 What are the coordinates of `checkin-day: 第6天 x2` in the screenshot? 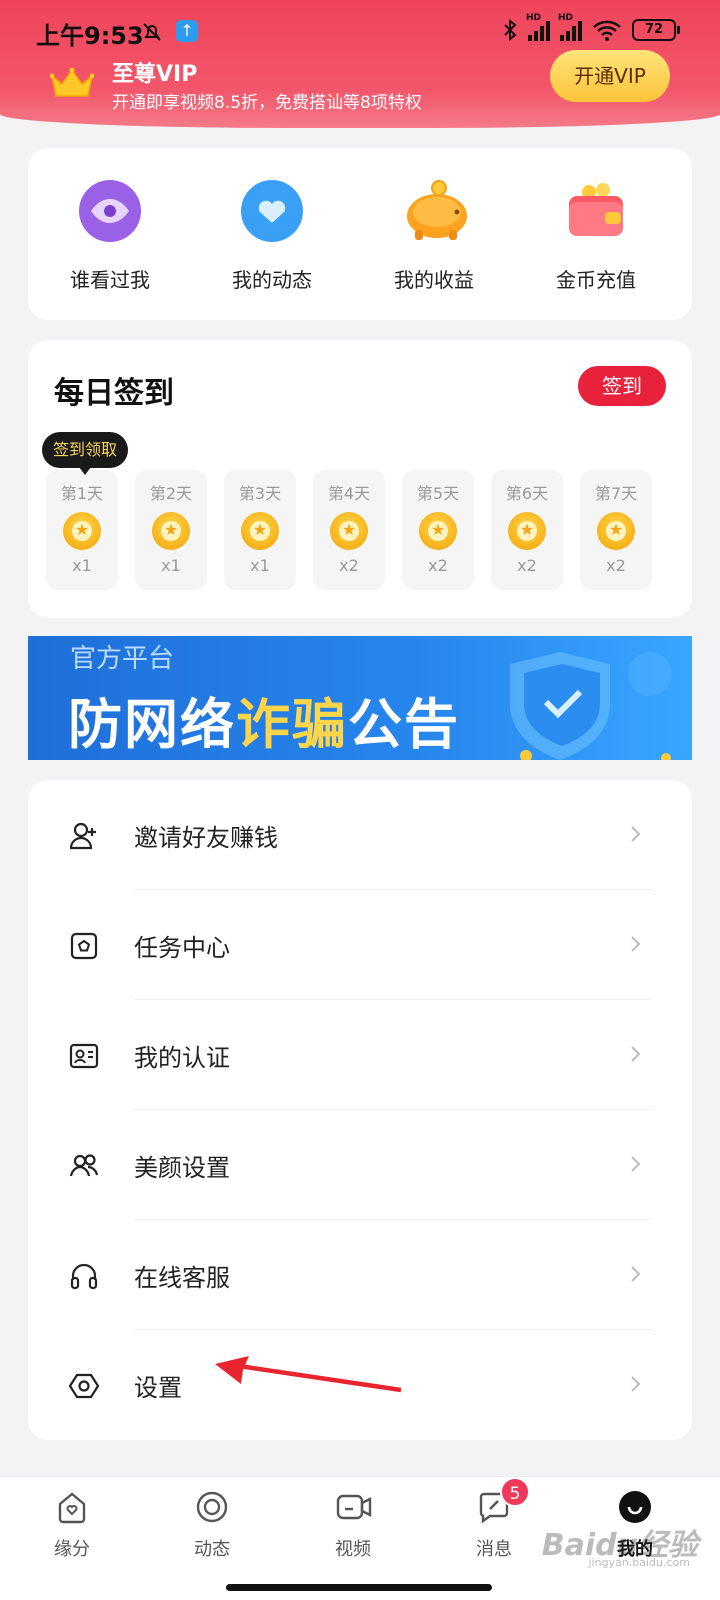 It's located at (527, 530).